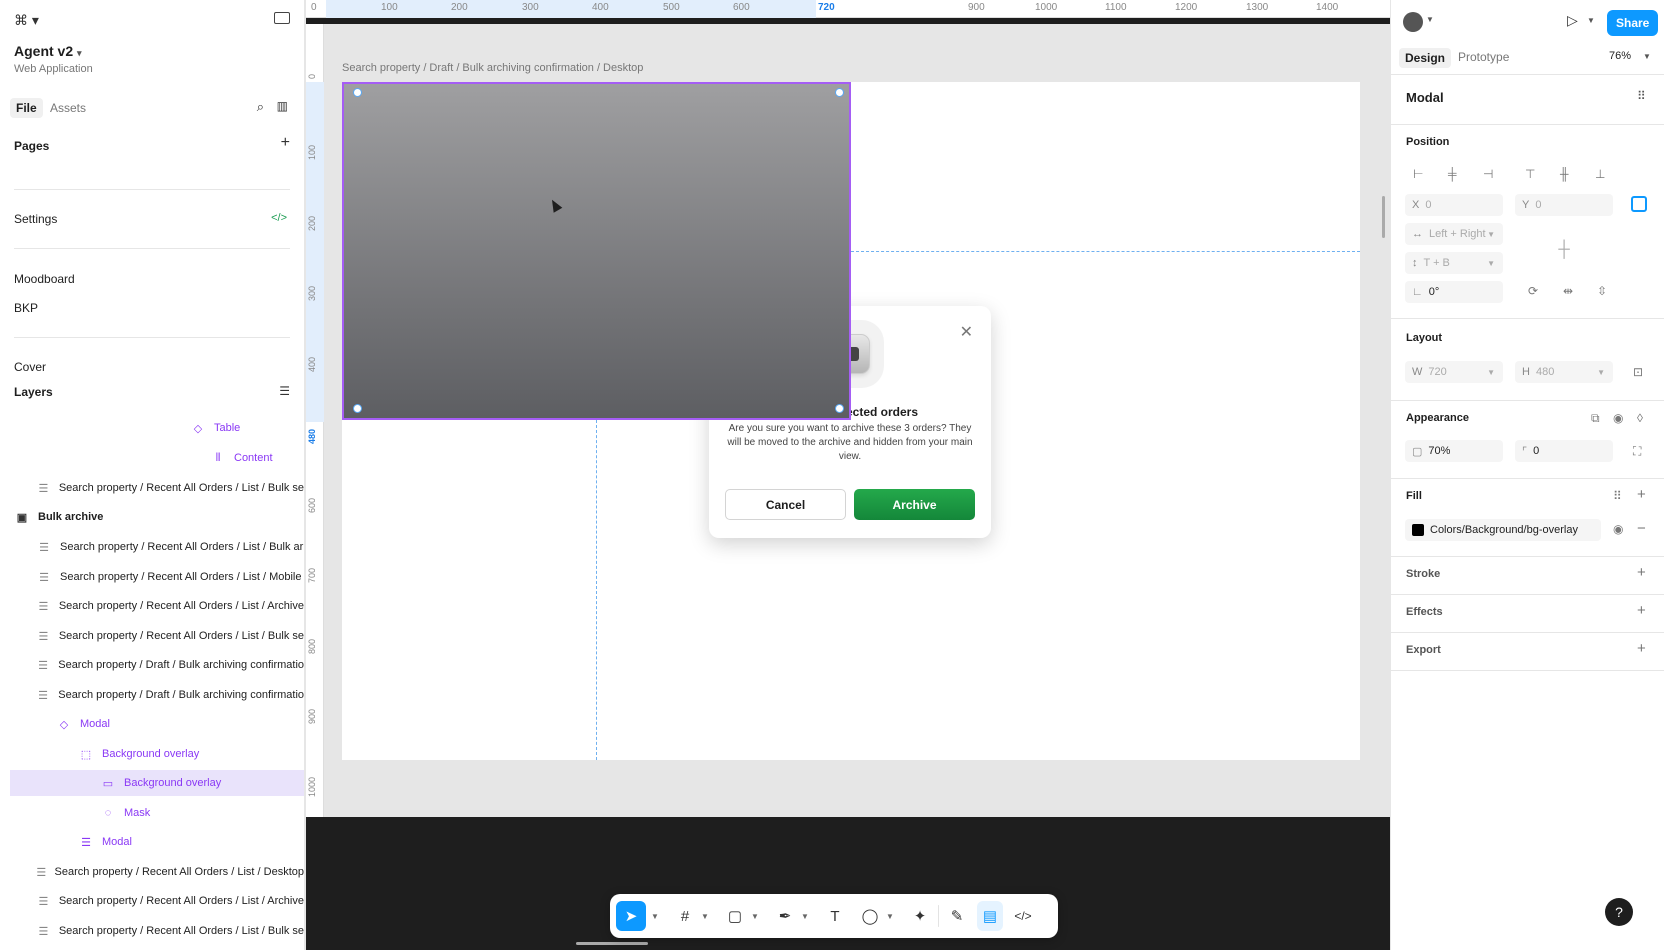 The height and width of the screenshot is (950, 1664). I want to click on actions-icon: ✦, so click(920, 916).